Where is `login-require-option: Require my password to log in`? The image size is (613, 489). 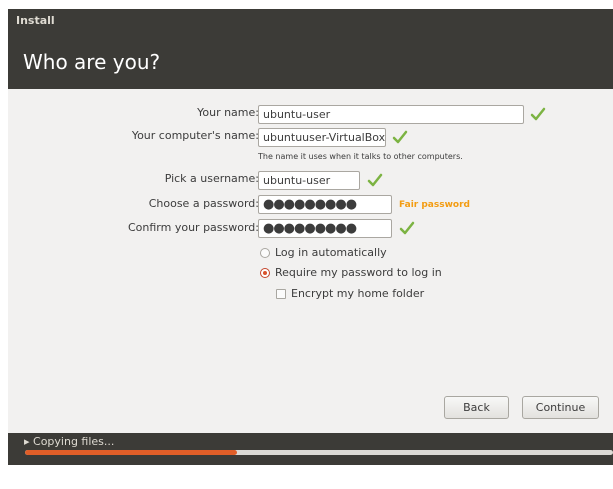 login-require-option: Require my password to log in is located at coordinates (351, 272).